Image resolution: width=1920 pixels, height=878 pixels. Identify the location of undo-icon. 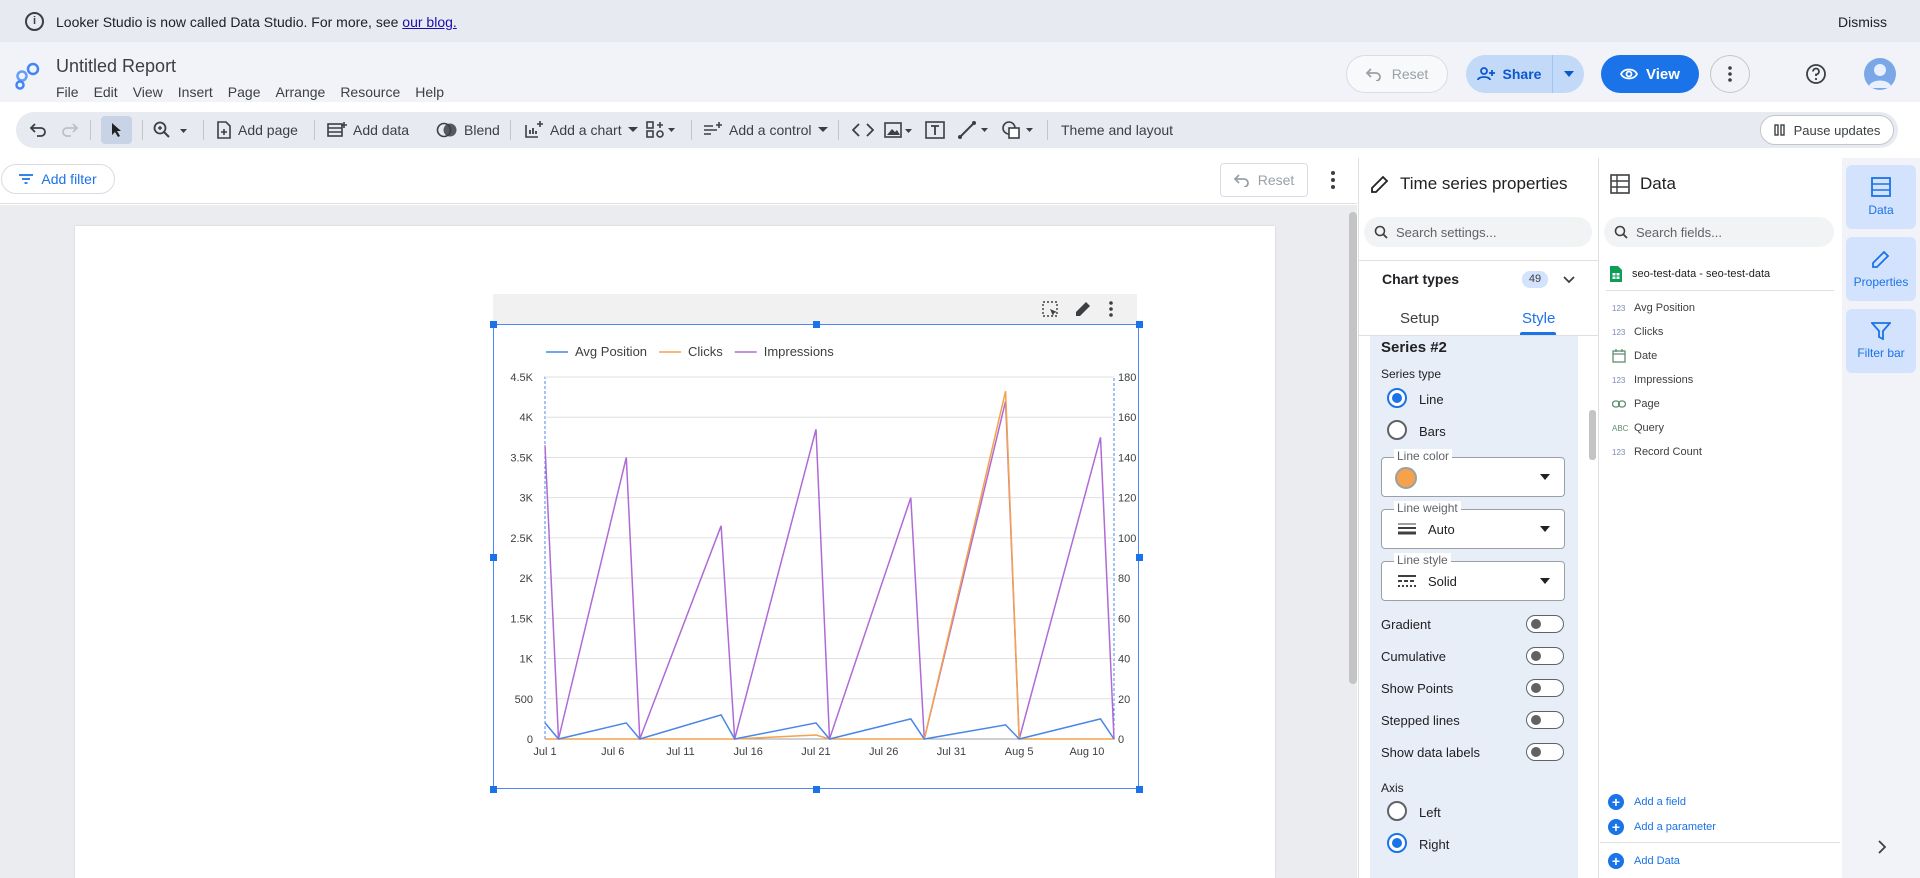
(38, 130).